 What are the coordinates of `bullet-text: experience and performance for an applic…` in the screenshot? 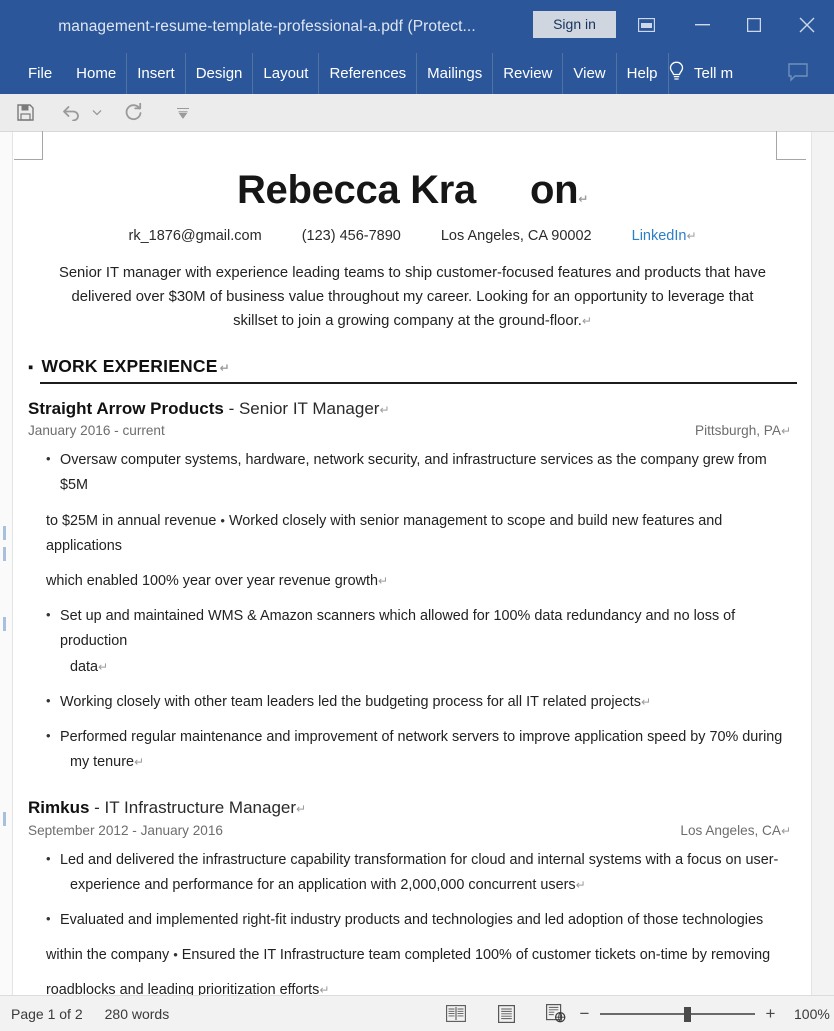 It's located at (323, 884).